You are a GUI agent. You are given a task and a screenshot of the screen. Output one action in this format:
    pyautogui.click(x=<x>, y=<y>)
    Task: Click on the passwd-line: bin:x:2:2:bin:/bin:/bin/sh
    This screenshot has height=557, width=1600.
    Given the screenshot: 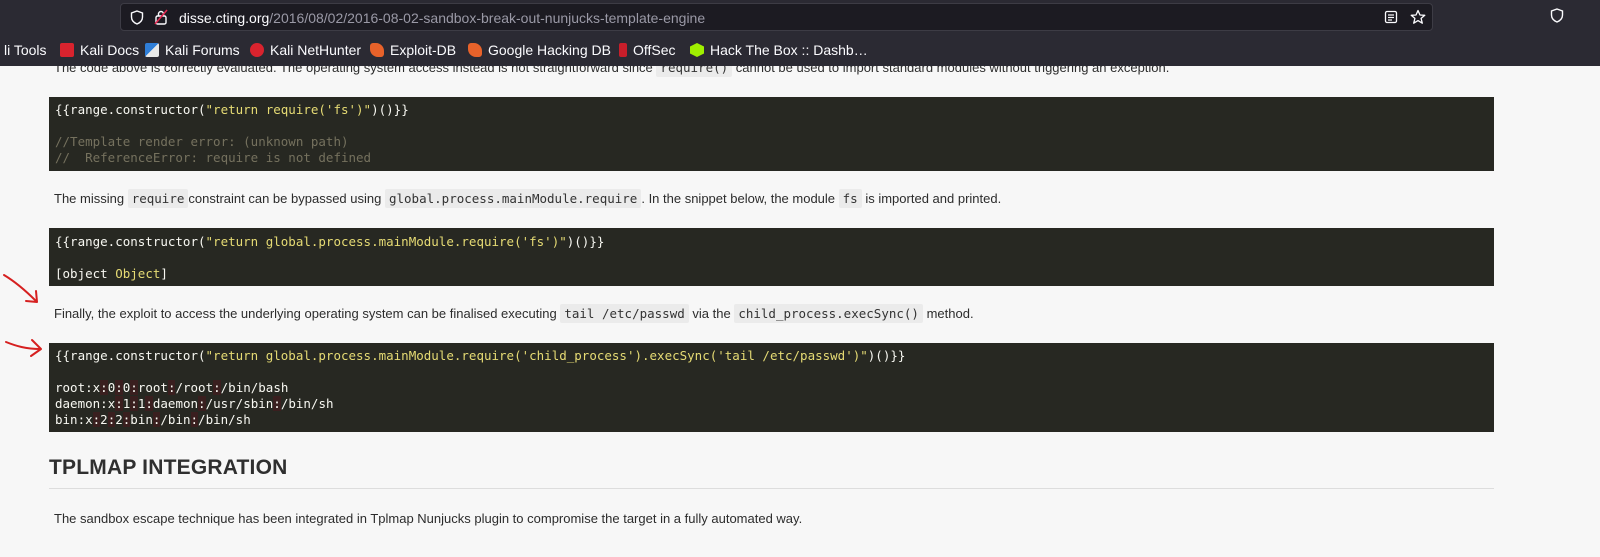 What is the action you would take?
    pyautogui.click(x=774, y=420)
    